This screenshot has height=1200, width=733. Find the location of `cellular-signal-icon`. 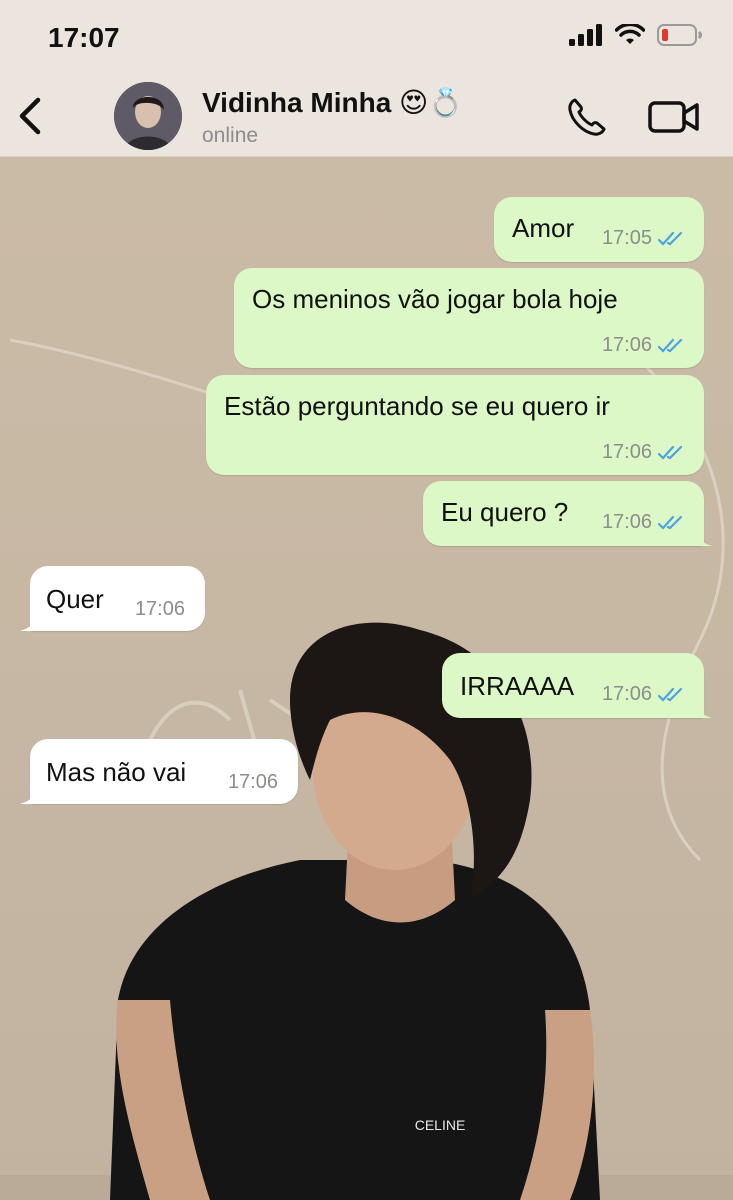

cellular-signal-icon is located at coordinates (585, 35).